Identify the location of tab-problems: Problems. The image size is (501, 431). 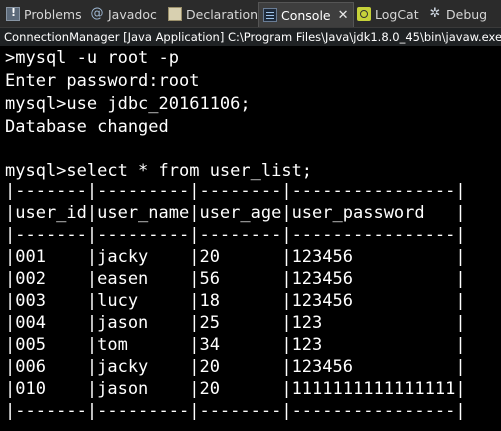
(44, 14).